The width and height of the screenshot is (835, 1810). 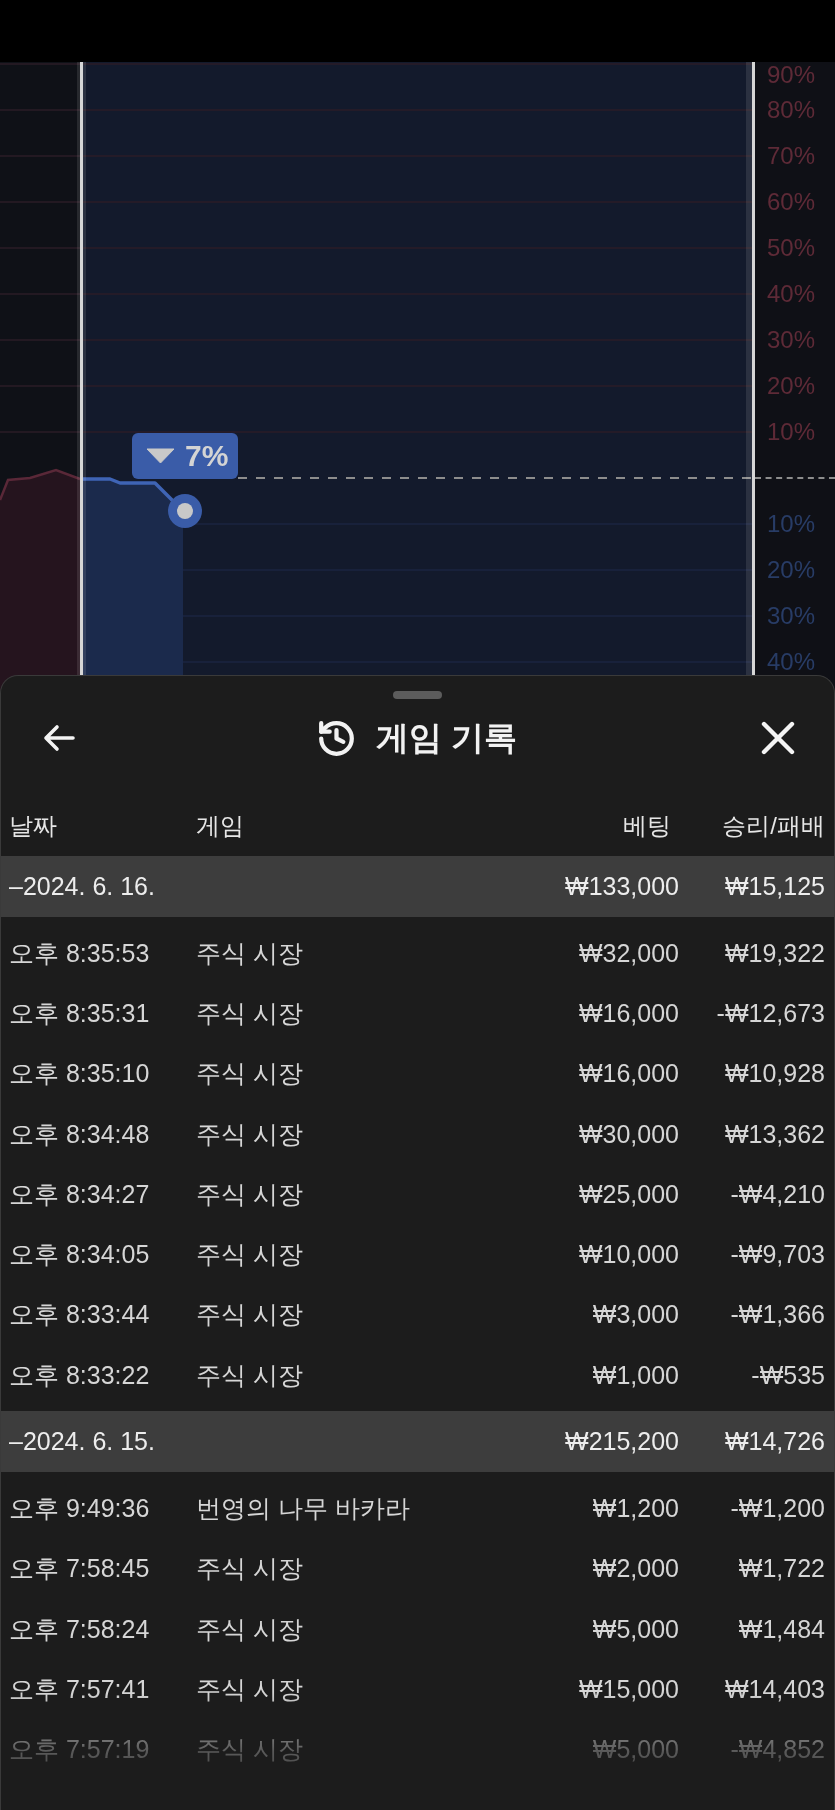 What do you see at coordinates (774, 886) in the screenshot?
I see `result-total-cell: ₩15,125` at bounding box center [774, 886].